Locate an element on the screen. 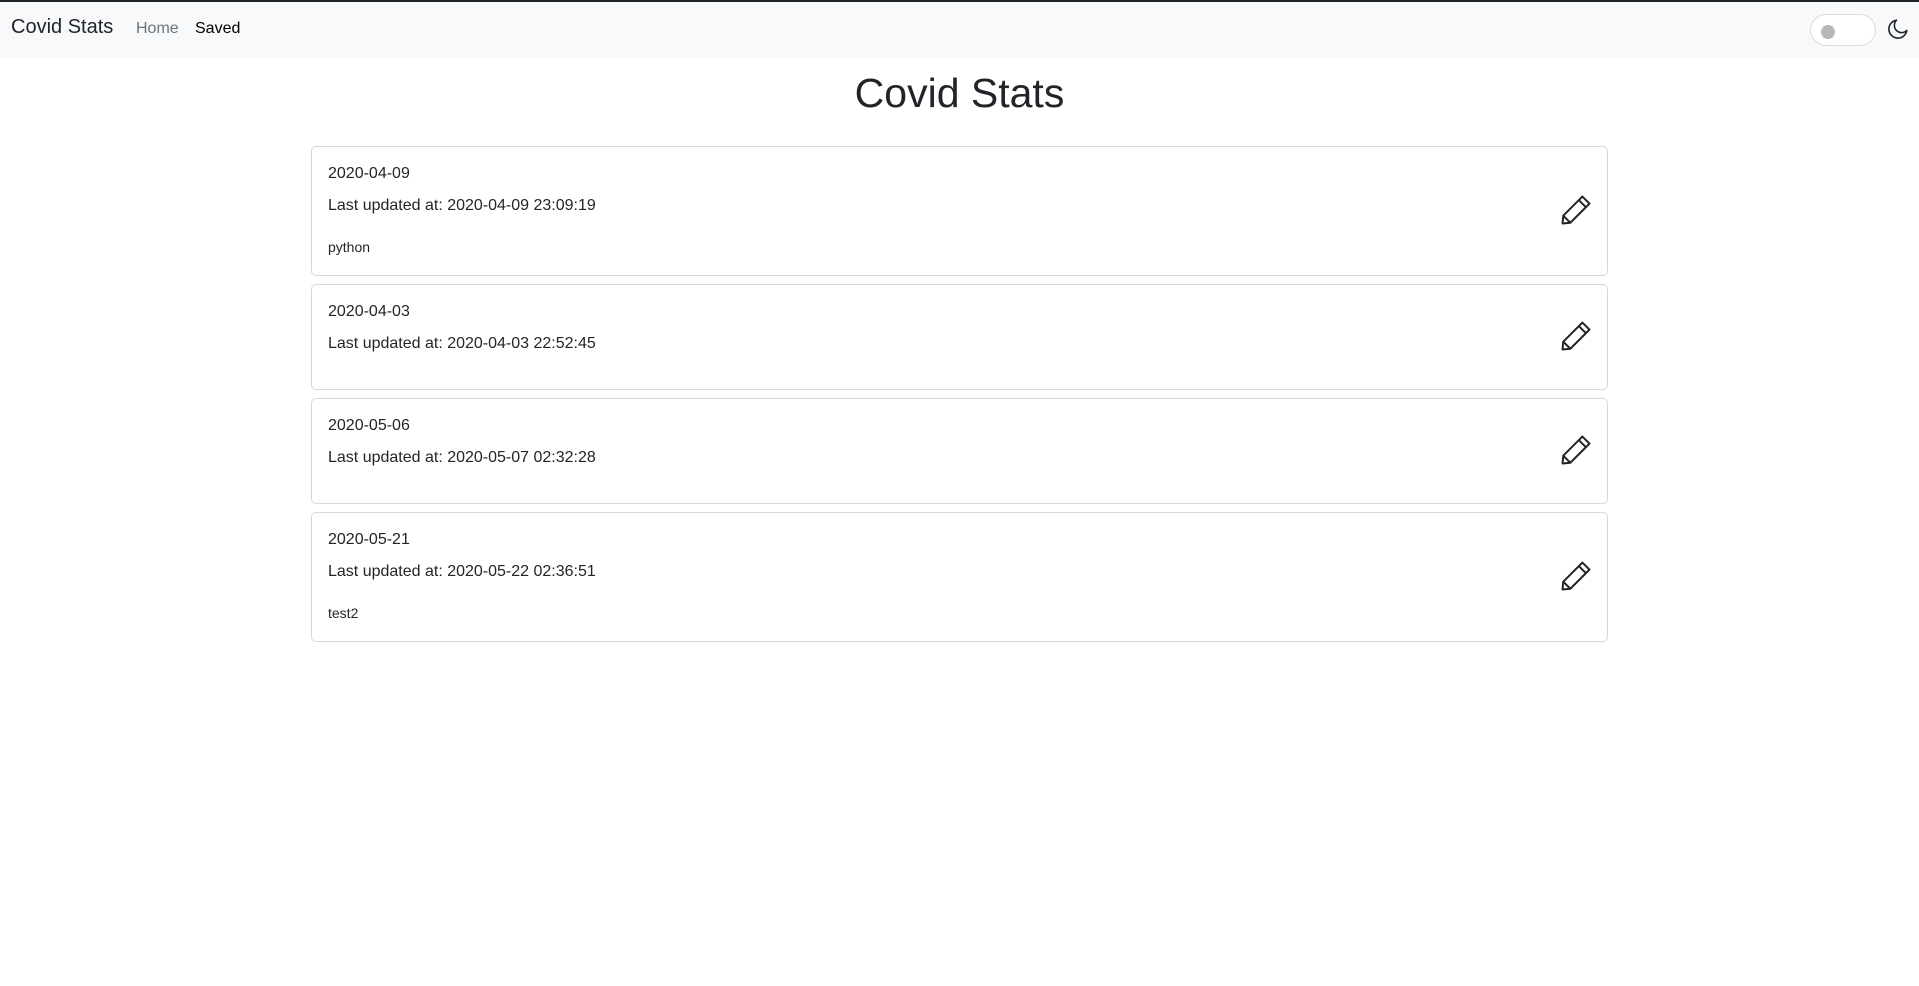  card-note: test2 is located at coordinates (343, 613).